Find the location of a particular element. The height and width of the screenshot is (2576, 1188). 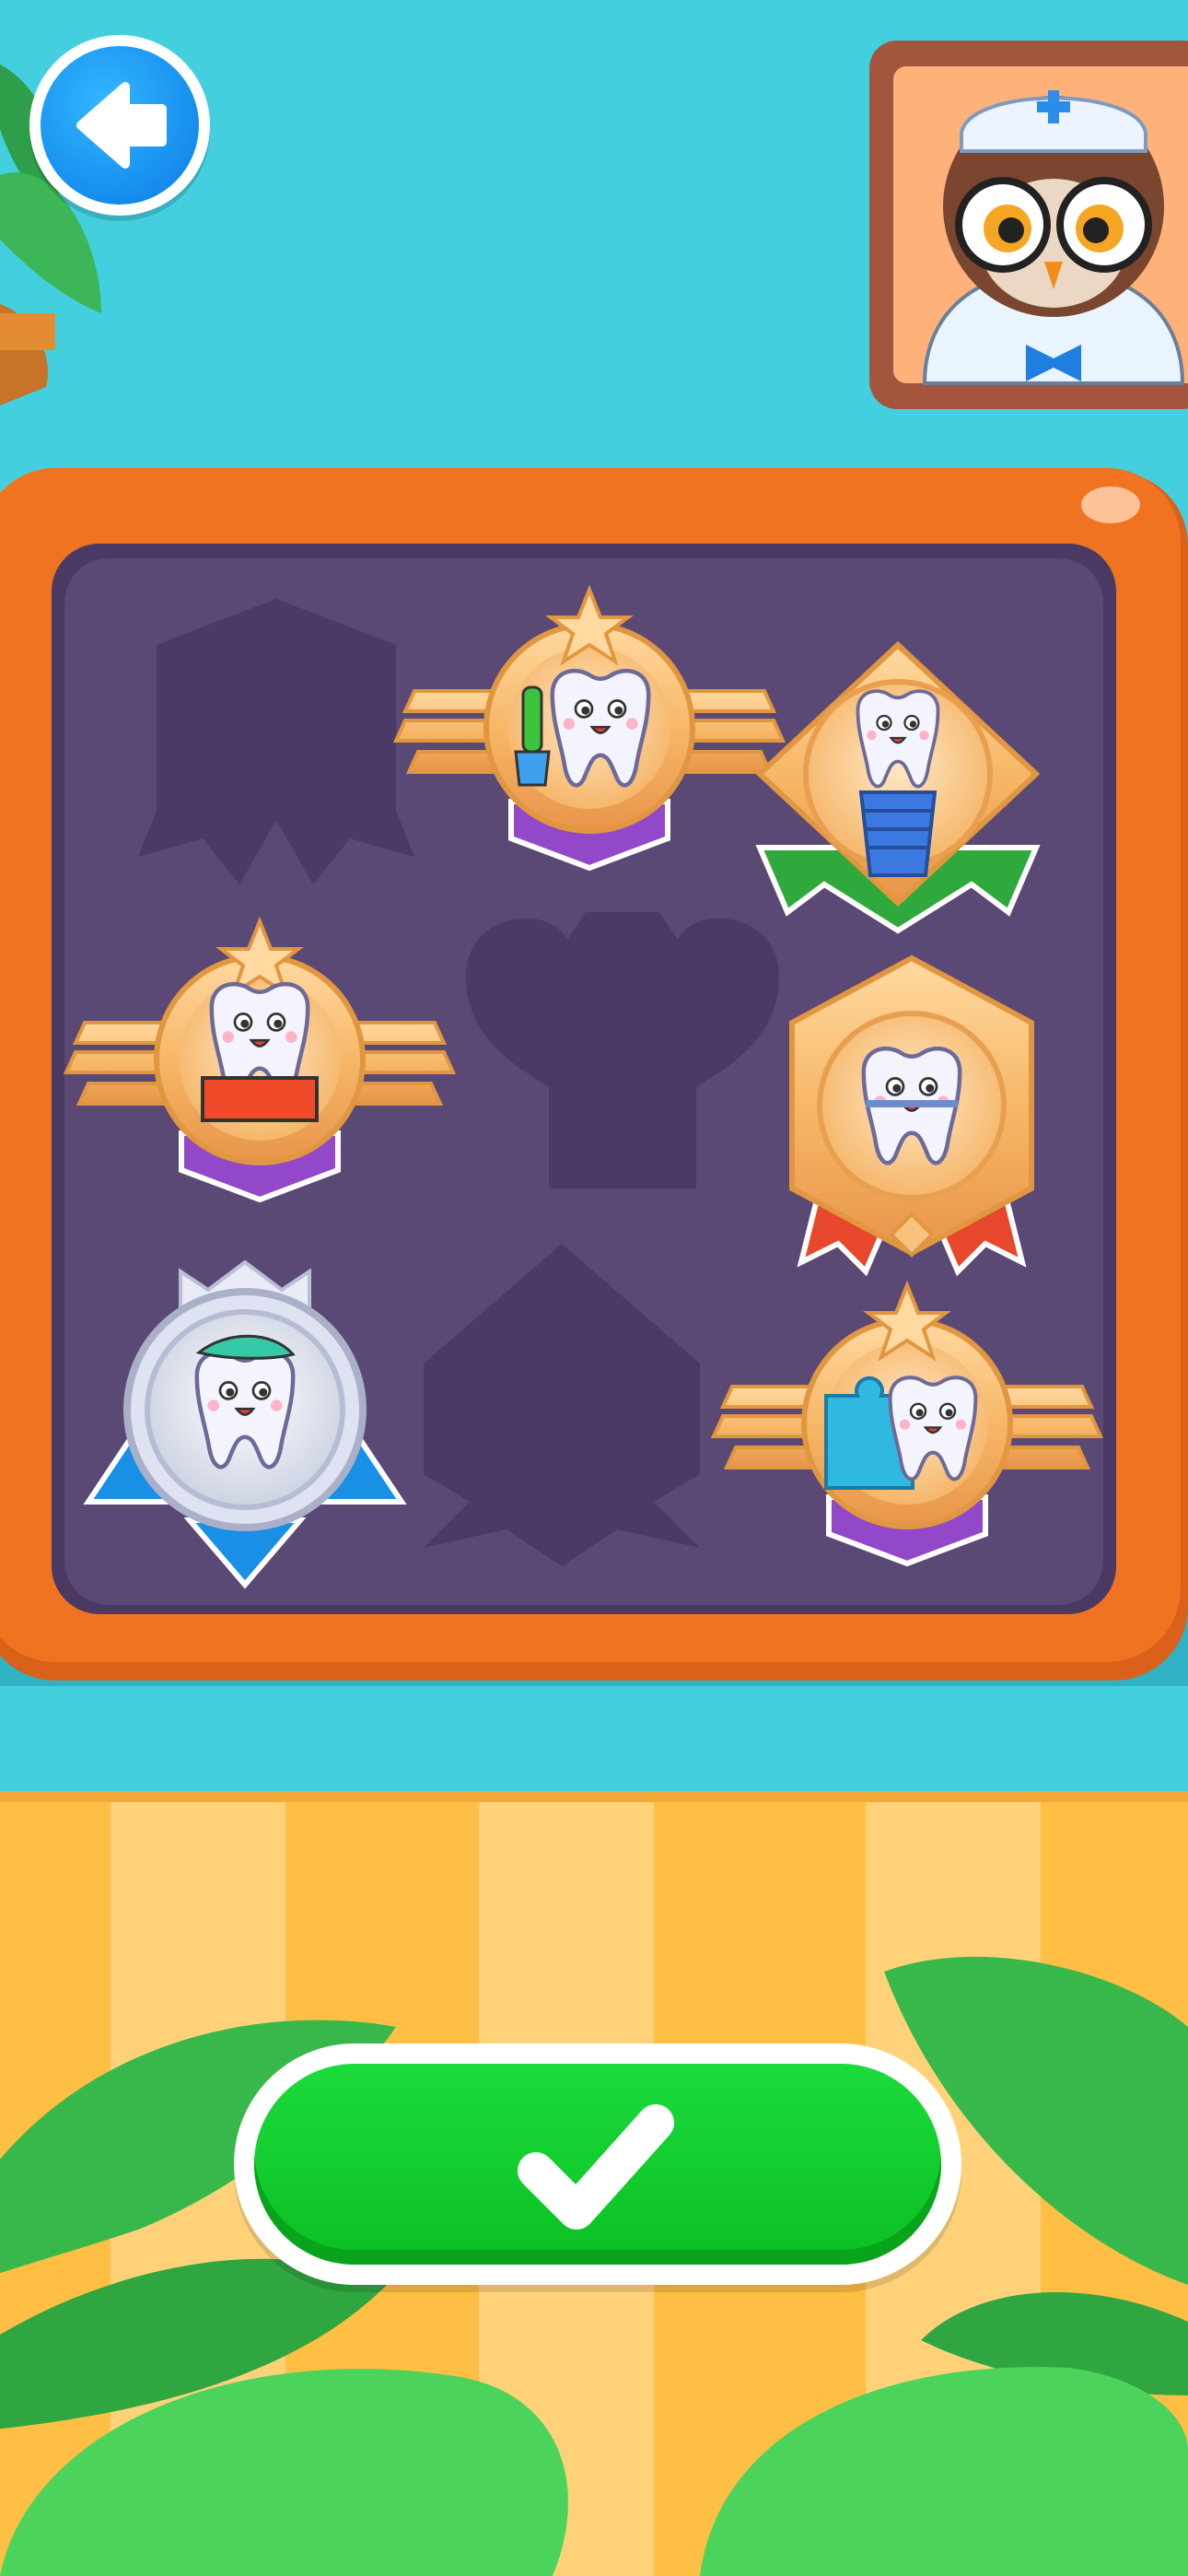

checkmark-icon is located at coordinates (596, 2167).